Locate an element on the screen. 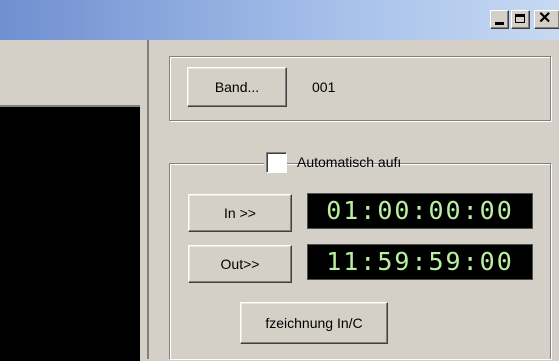 The width and height of the screenshot is (559, 361). close-icon: ✕ is located at coordinates (545, 18).